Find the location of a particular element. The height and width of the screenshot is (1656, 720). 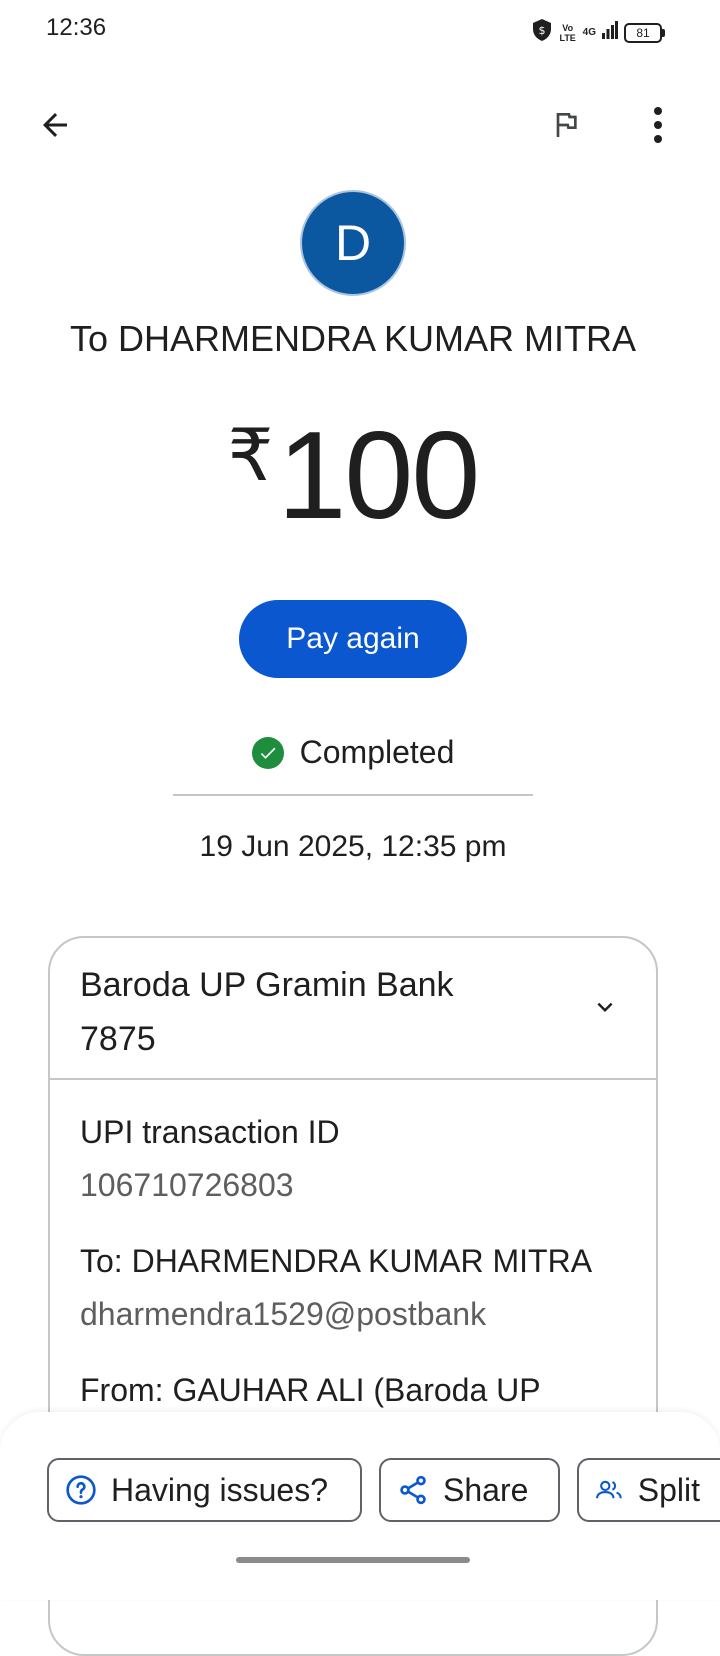

avatar: D is located at coordinates (353, 243).